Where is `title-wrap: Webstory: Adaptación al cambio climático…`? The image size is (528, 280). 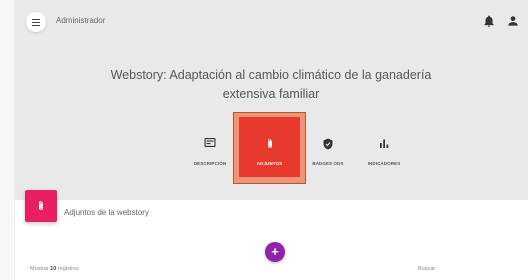
title-wrap: Webstory: Adaptación al cambio climático… is located at coordinates (271, 85).